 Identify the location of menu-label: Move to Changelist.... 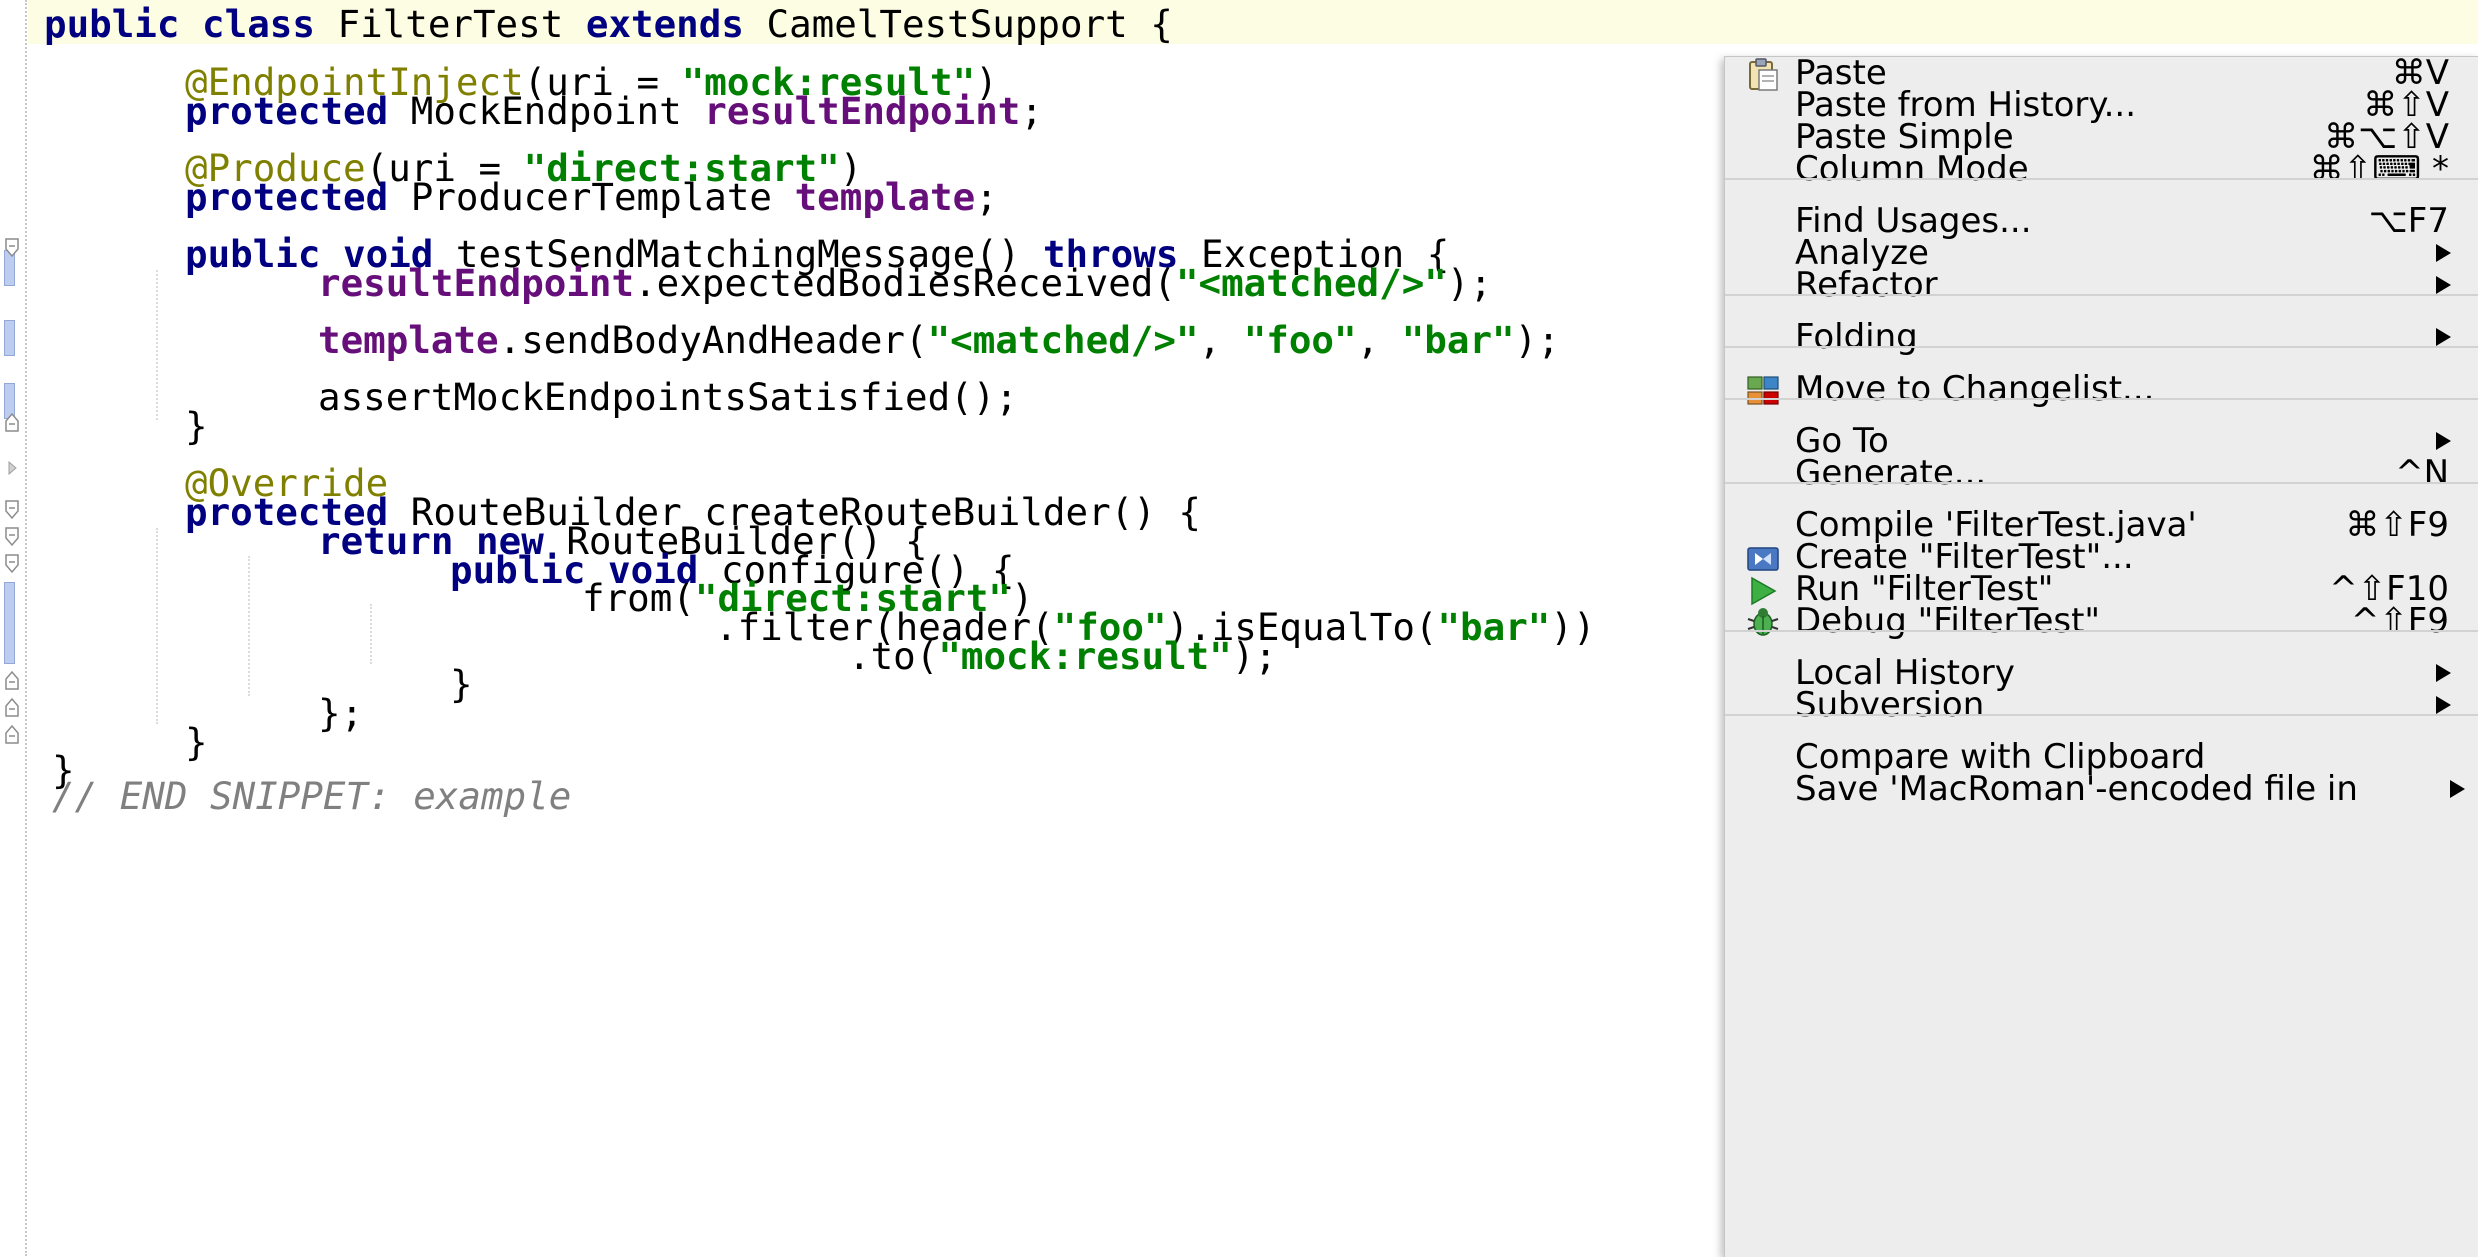
(1975, 389).